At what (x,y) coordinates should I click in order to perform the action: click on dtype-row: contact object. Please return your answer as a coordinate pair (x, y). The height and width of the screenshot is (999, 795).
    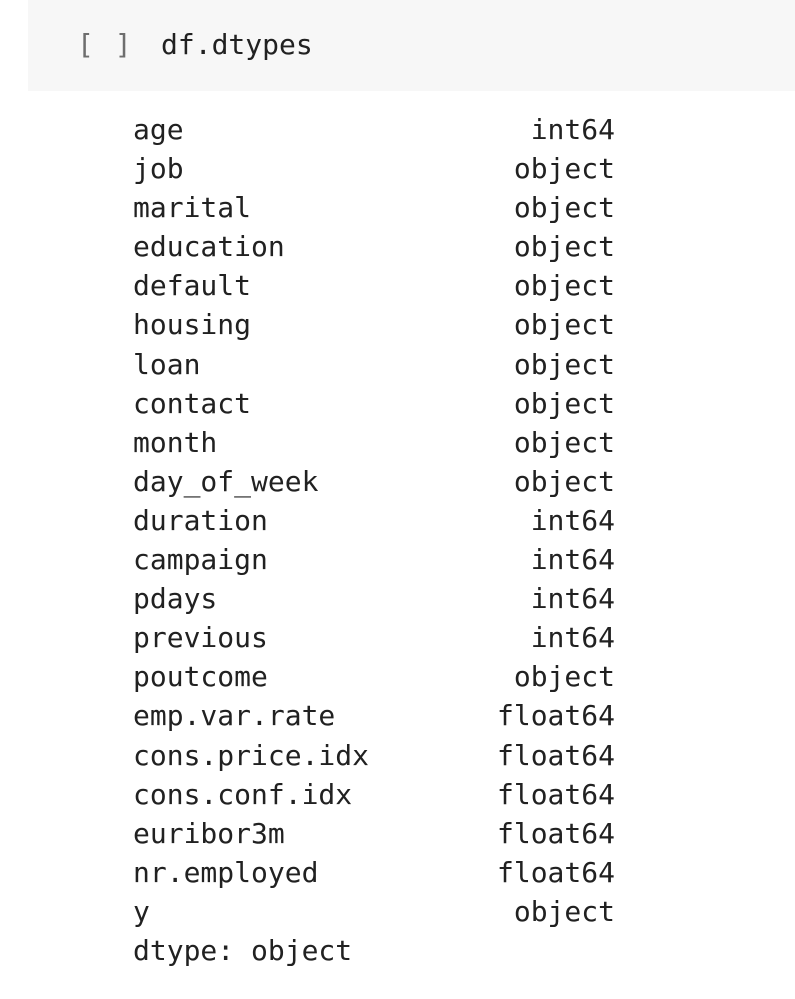
    Looking at the image, I should click on (374, 403).